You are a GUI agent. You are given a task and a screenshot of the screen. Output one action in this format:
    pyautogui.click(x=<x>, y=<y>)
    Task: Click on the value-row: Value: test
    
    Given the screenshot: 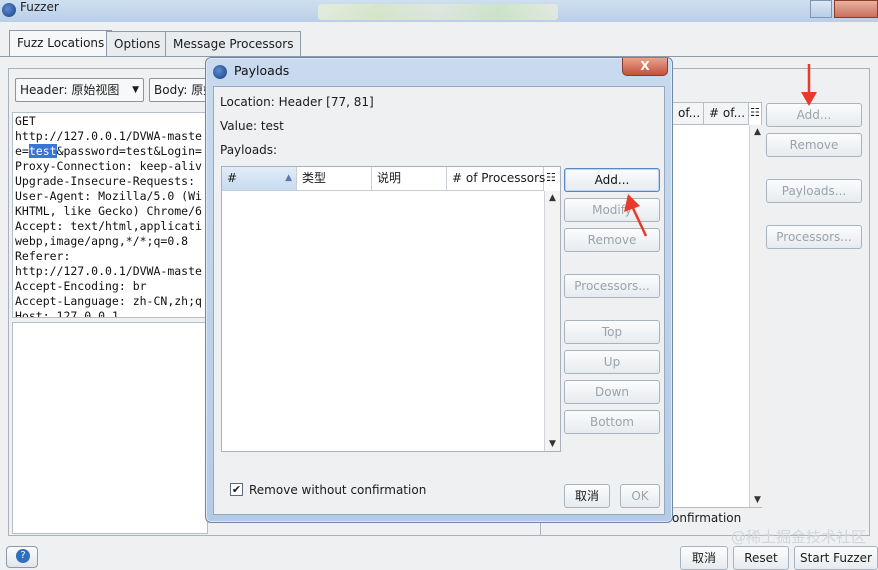 What is the action you would take?
    pyautogui.click(x=252, y=126)
    